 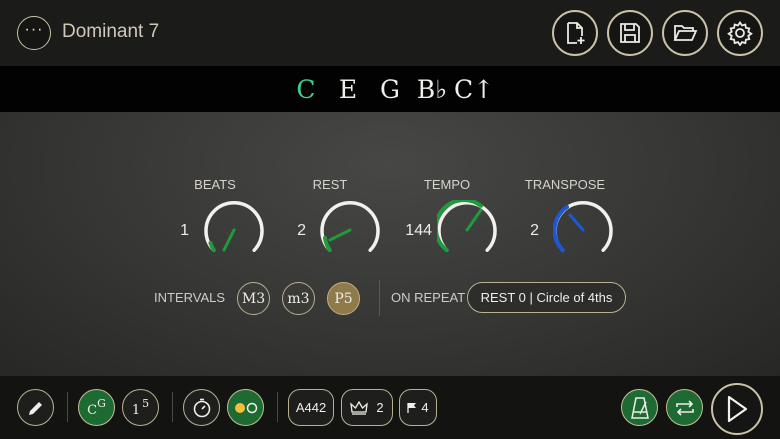 I want to click on chord-mode-sup: G, so click(x=101, y=403).